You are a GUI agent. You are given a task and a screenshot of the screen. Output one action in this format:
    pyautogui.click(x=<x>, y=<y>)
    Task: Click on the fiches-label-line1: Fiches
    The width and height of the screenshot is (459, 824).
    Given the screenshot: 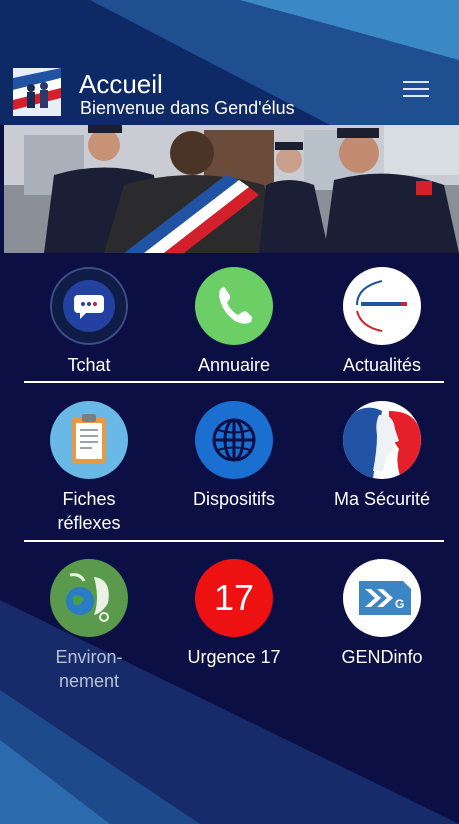 What is the action you would take?
    pyautogui.click(x=89, y=499)
    